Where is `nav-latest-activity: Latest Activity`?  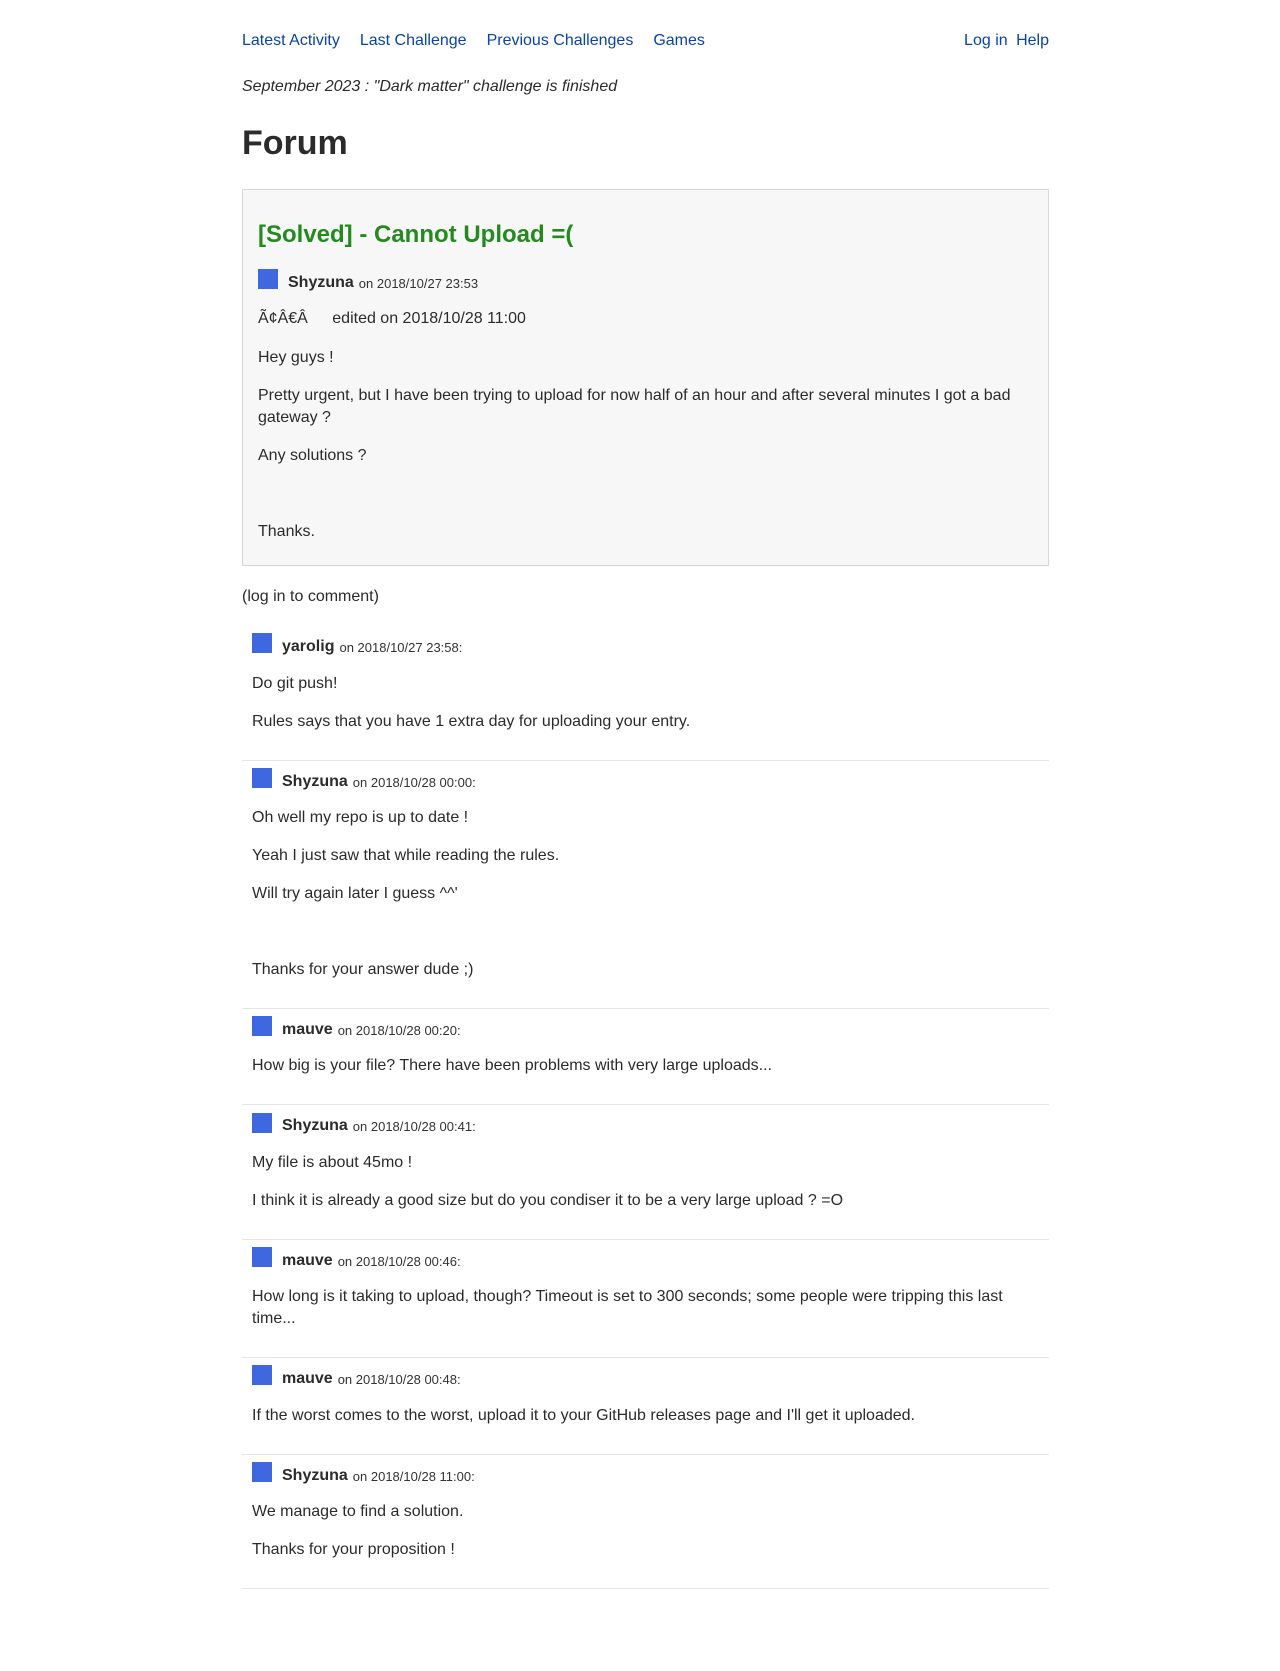 nav-latest-activity: Latest Activity is located at coordinates (291, 41).